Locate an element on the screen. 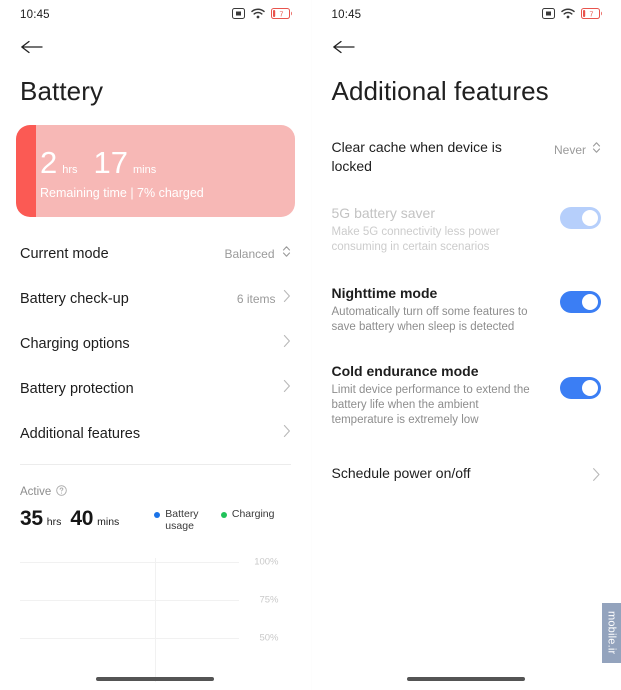  list-item-label: Current mode is located at coordinates (64, 253).